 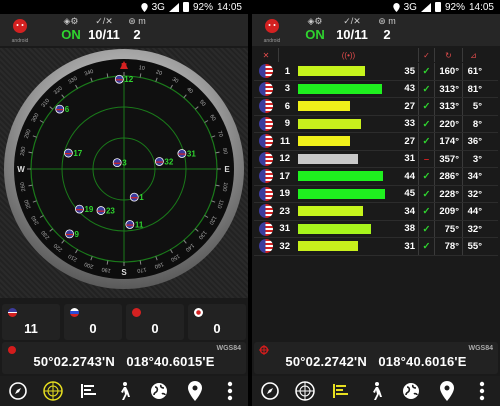 I want to click on snr-cell: 43, so click(x=355, y=89).